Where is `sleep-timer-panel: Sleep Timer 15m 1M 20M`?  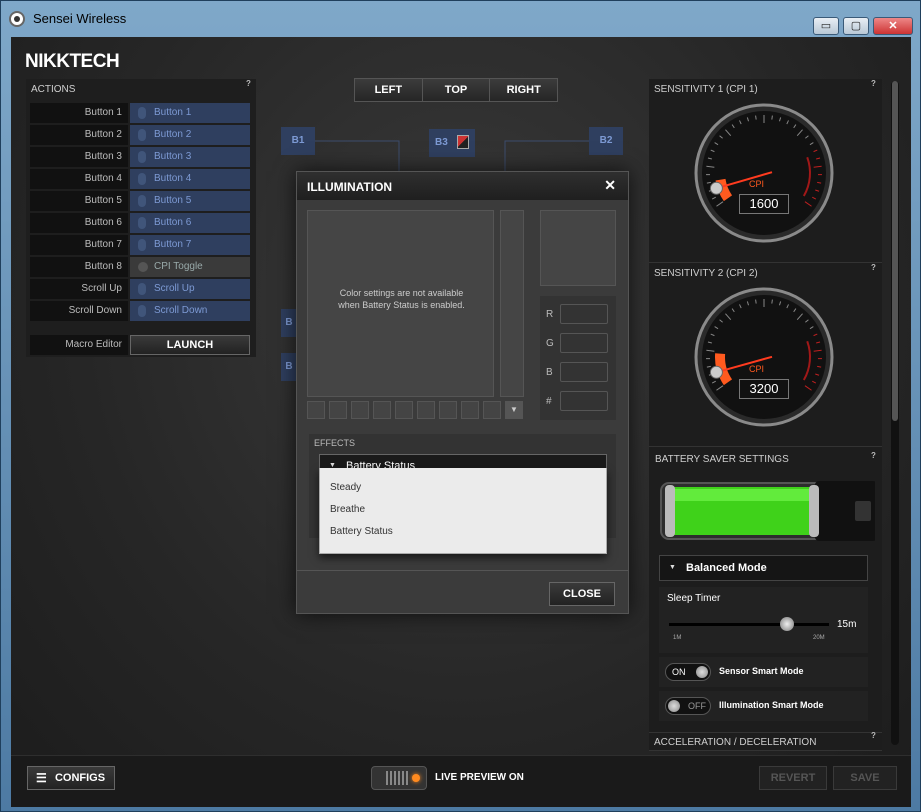 sleep-timer-panel: Sleep Timer 15m 1M 20M is located at coordinates (763, 620).